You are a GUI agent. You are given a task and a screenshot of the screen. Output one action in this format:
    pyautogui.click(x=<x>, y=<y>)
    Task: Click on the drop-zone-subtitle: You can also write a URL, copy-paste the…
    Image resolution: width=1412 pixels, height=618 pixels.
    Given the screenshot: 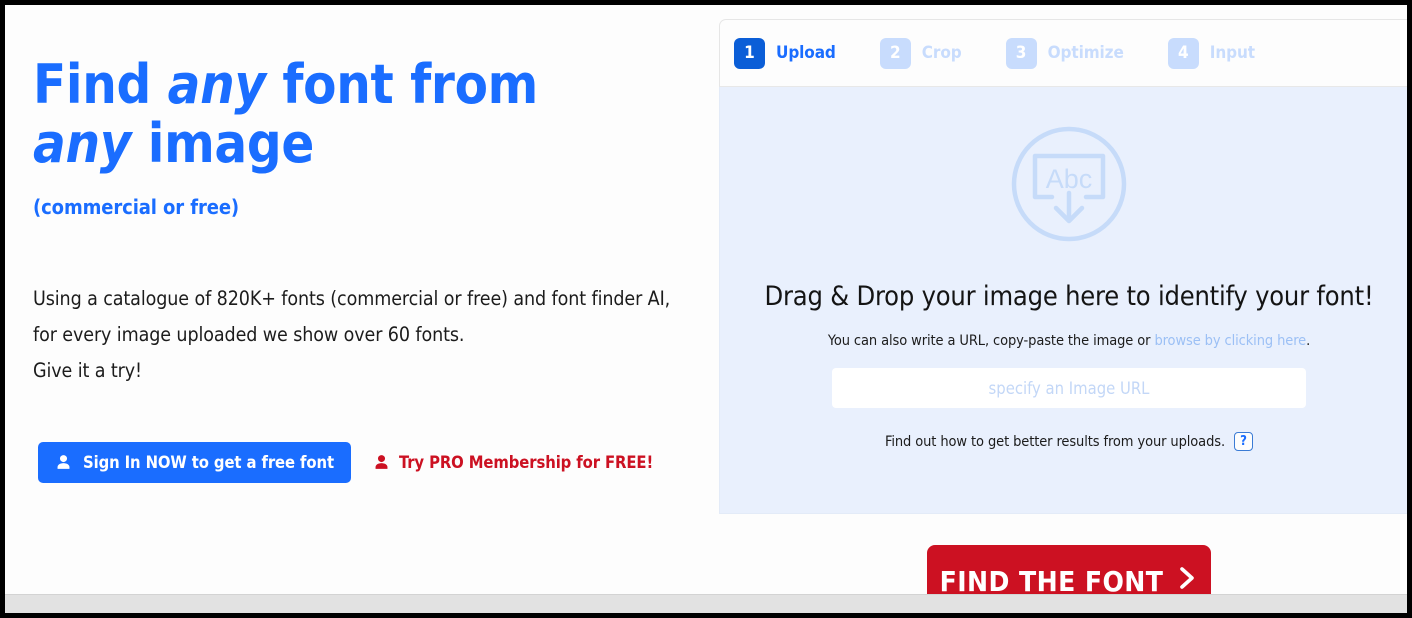 What is the action you would take?
    pyautogui.click(x=1069, y=341)
    